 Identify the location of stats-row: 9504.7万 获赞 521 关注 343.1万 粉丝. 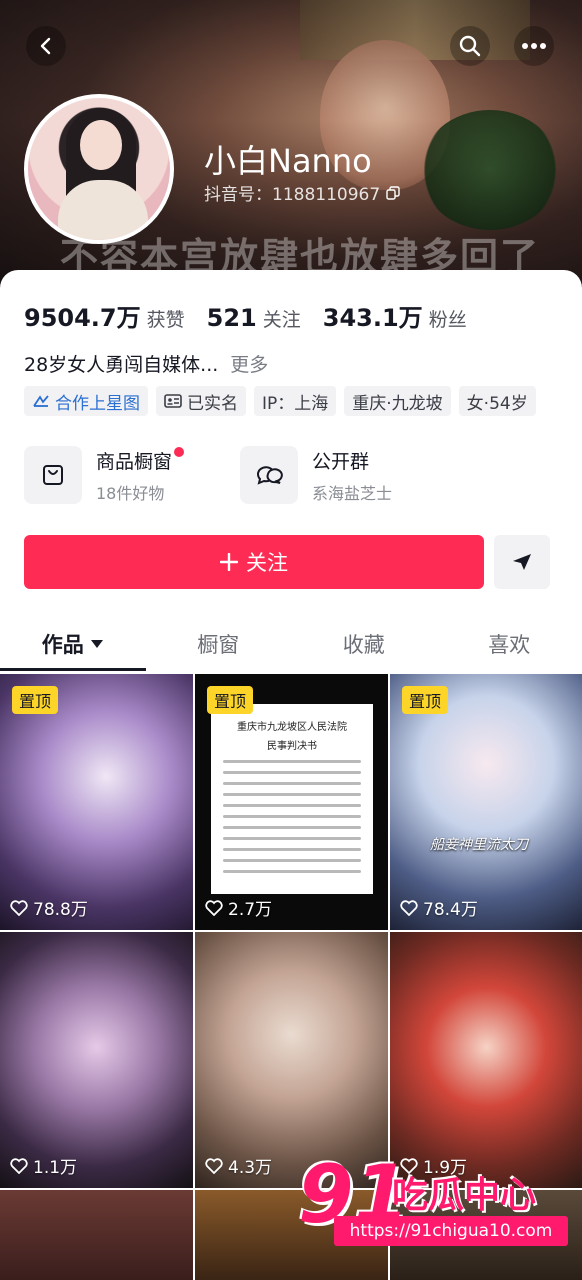
(245, 315).